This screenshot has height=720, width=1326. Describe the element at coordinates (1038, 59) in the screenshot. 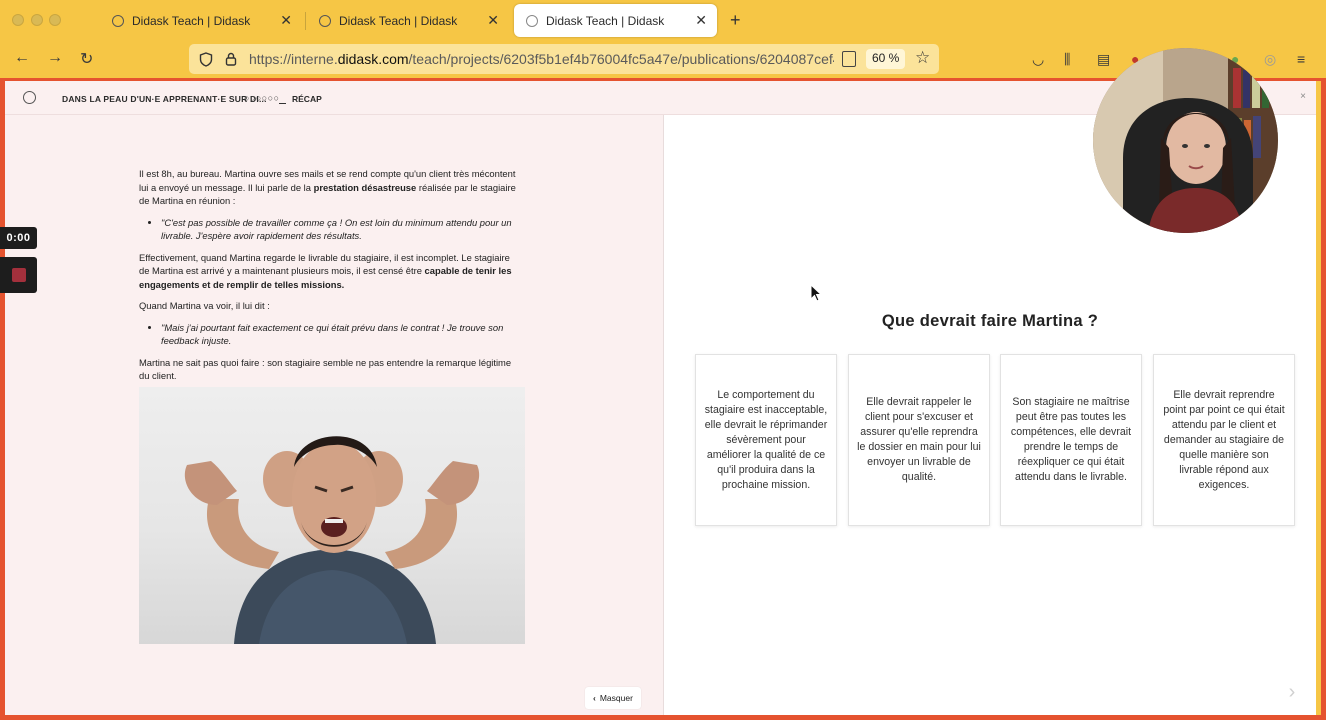

I see `pocket-icon: ◡` at that location.